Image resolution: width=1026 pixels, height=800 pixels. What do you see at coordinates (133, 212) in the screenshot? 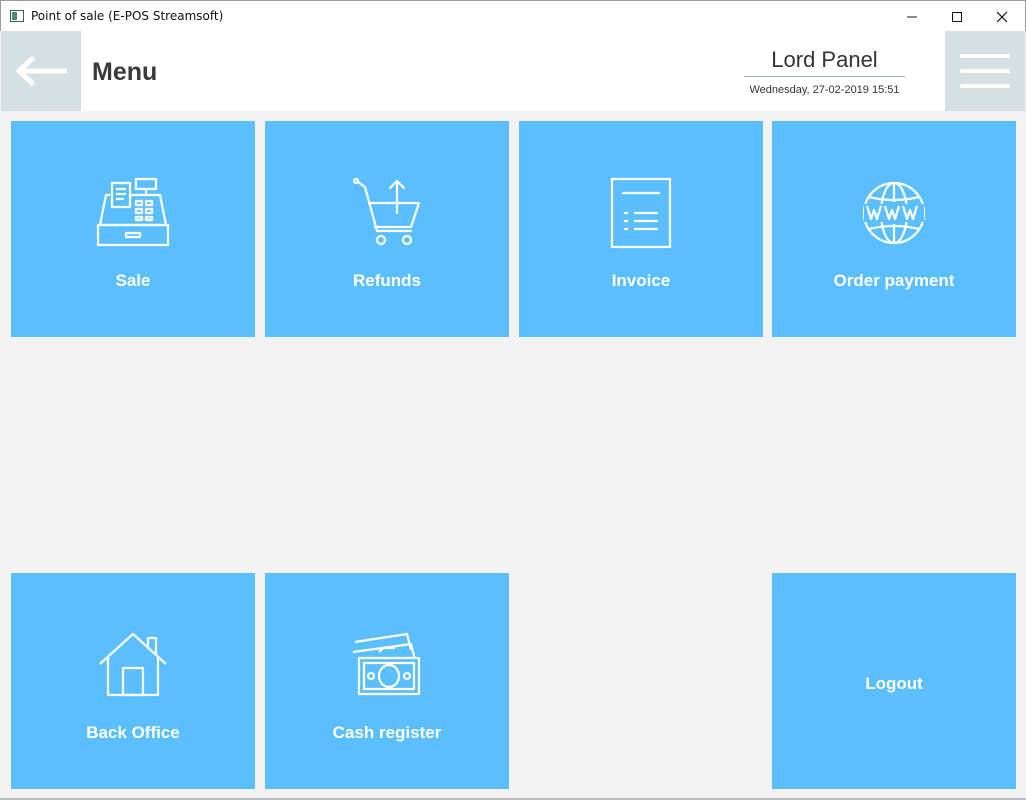
I see `cash-register-icon` at bounding box center [133, 212].